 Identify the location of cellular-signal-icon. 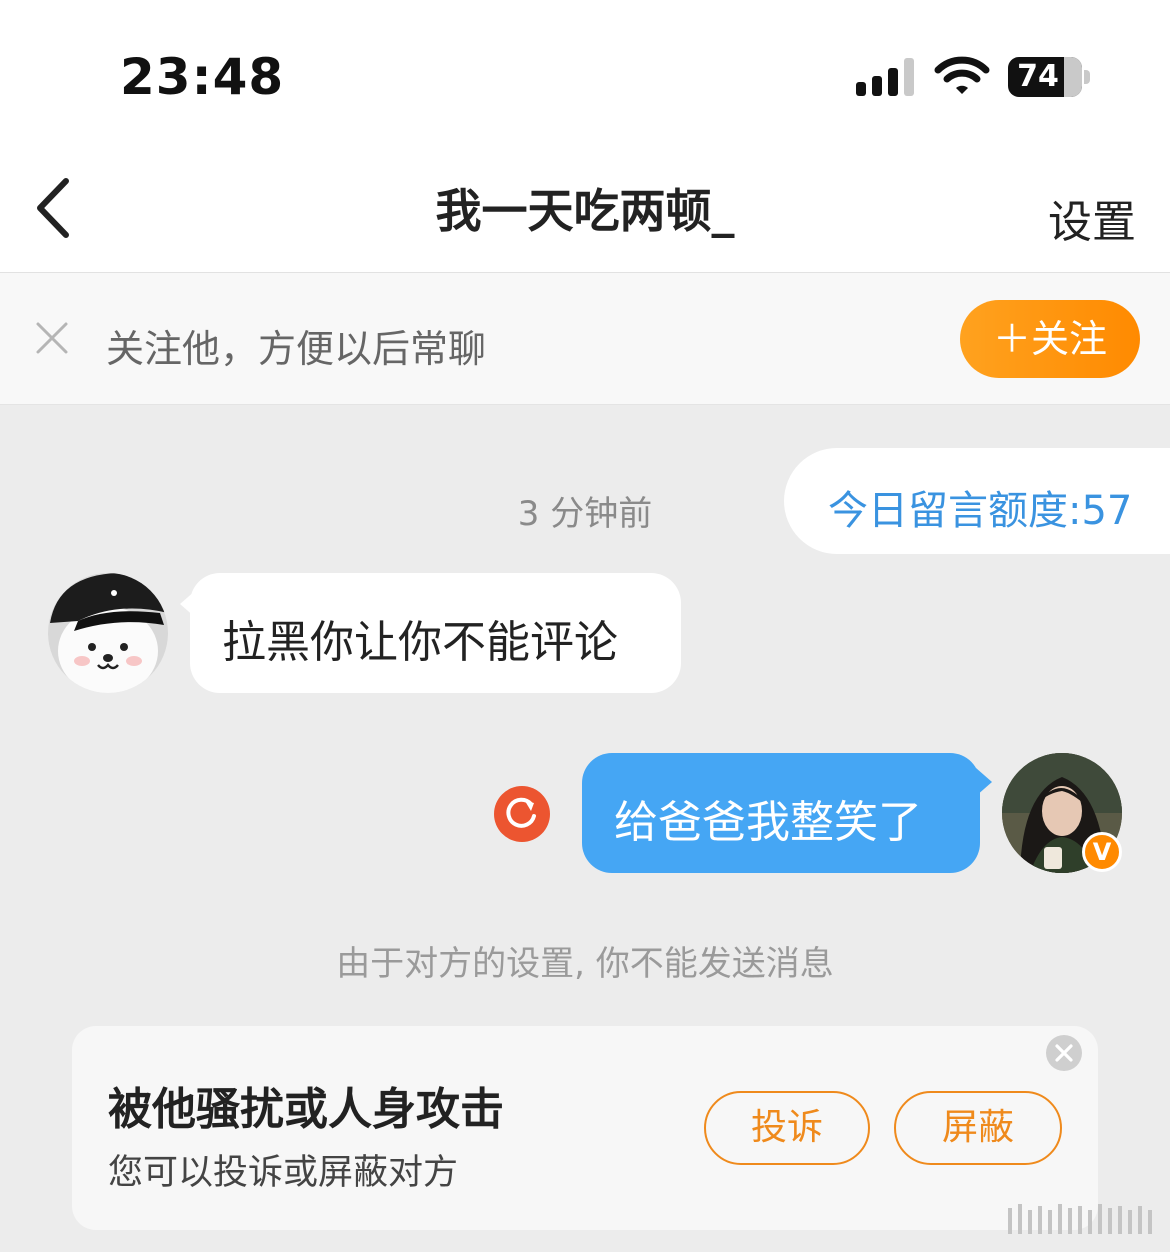
(886, 77).